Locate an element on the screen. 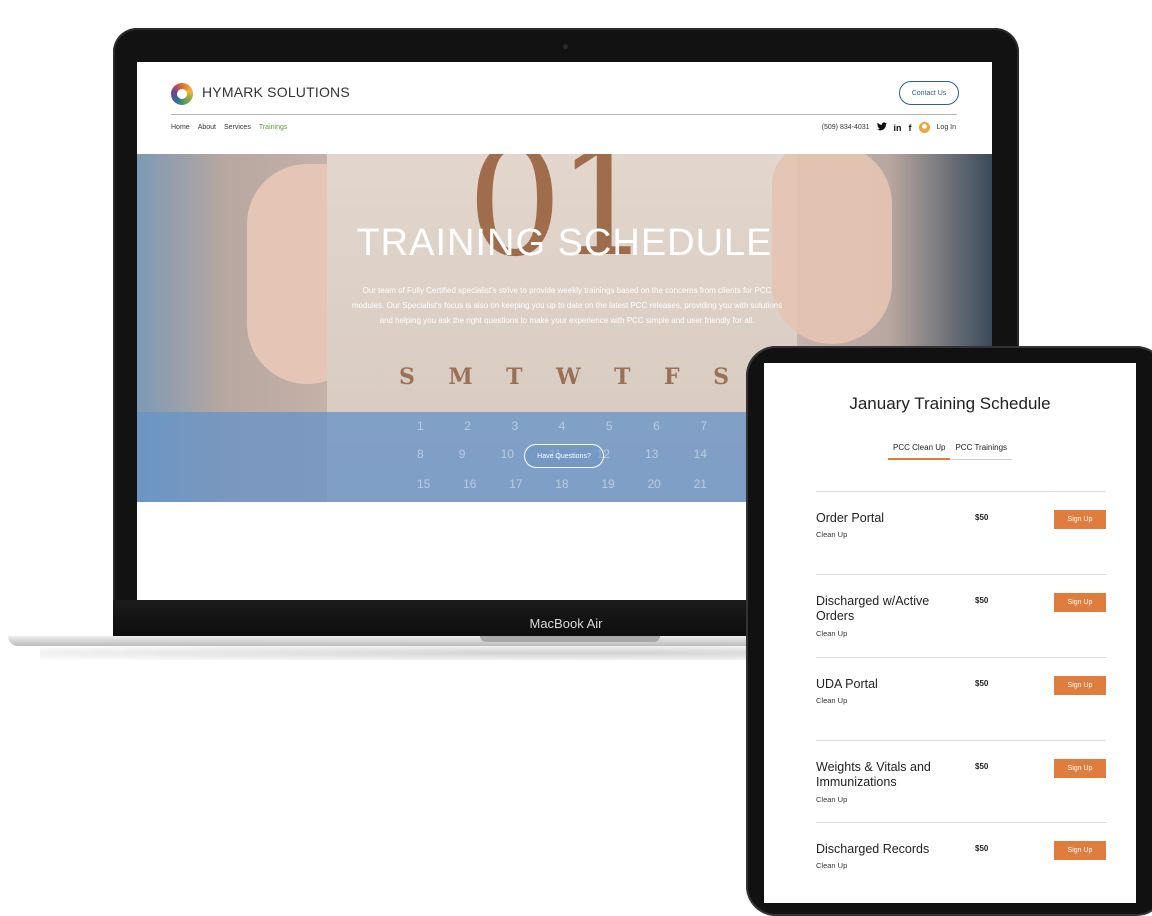 The height and width of the screenshot is (916, 1152). calendar-day: 15 is located at coordinates (424, 484).